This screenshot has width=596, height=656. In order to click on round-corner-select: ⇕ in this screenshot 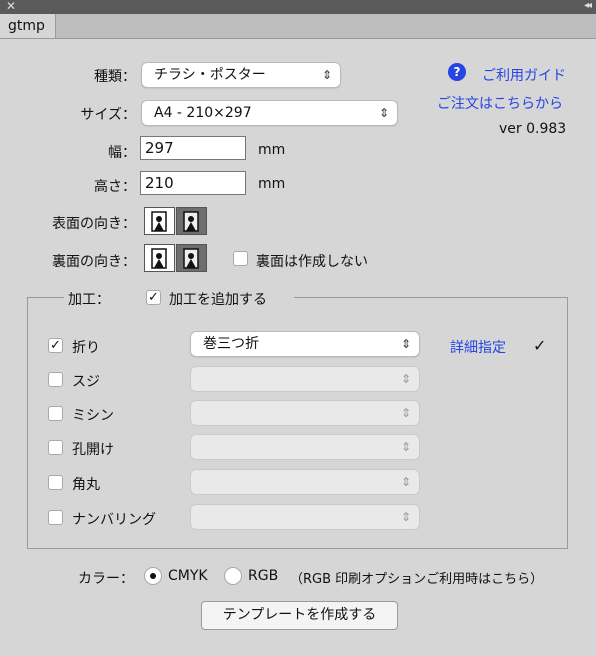, I will do `click(305, 482)`.